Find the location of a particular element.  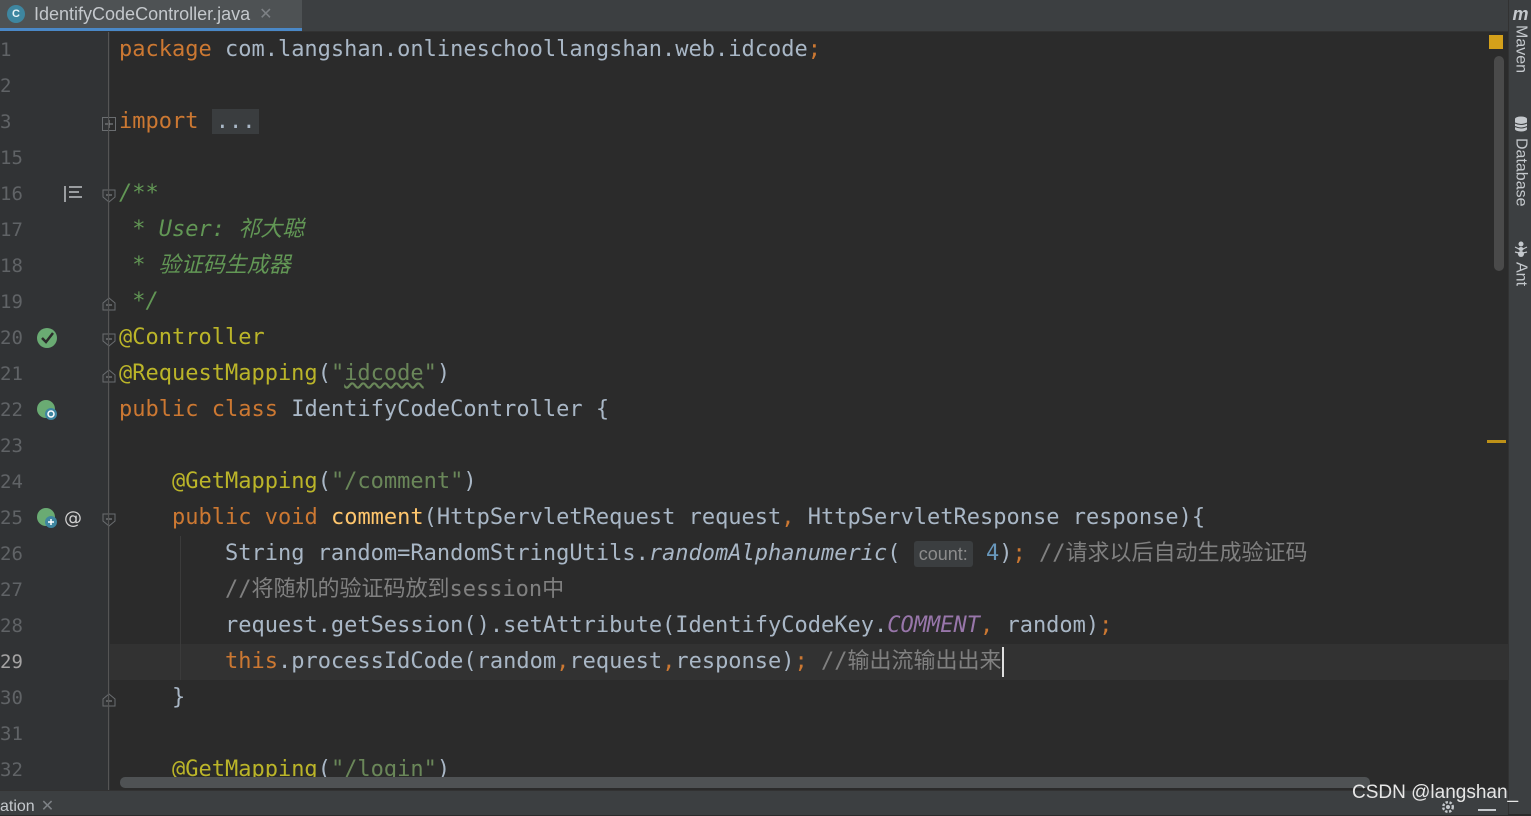

ant-label: Ant is located at coordinates (1521, 274).